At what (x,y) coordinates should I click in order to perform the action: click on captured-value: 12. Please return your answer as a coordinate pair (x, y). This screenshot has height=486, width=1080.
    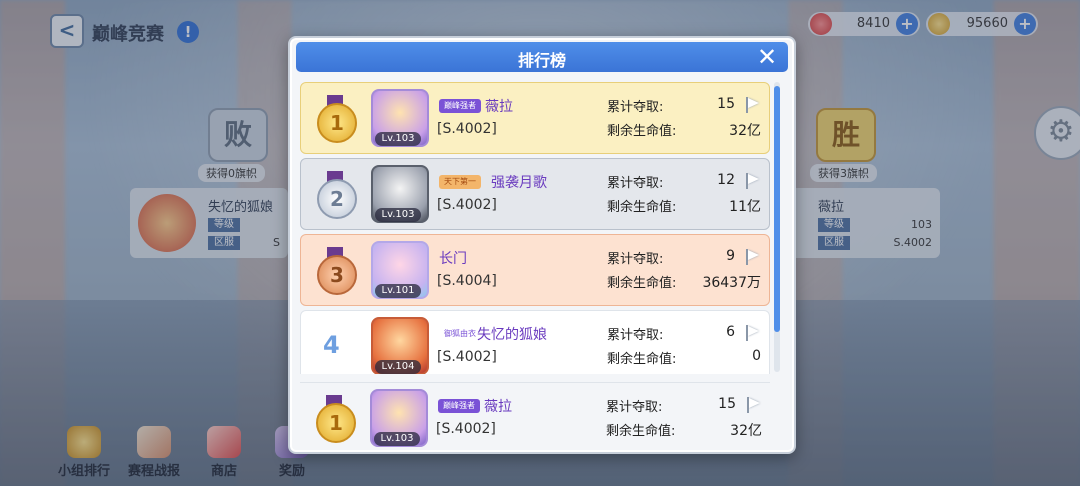
    Looking at the image, I should click on (726, 180).